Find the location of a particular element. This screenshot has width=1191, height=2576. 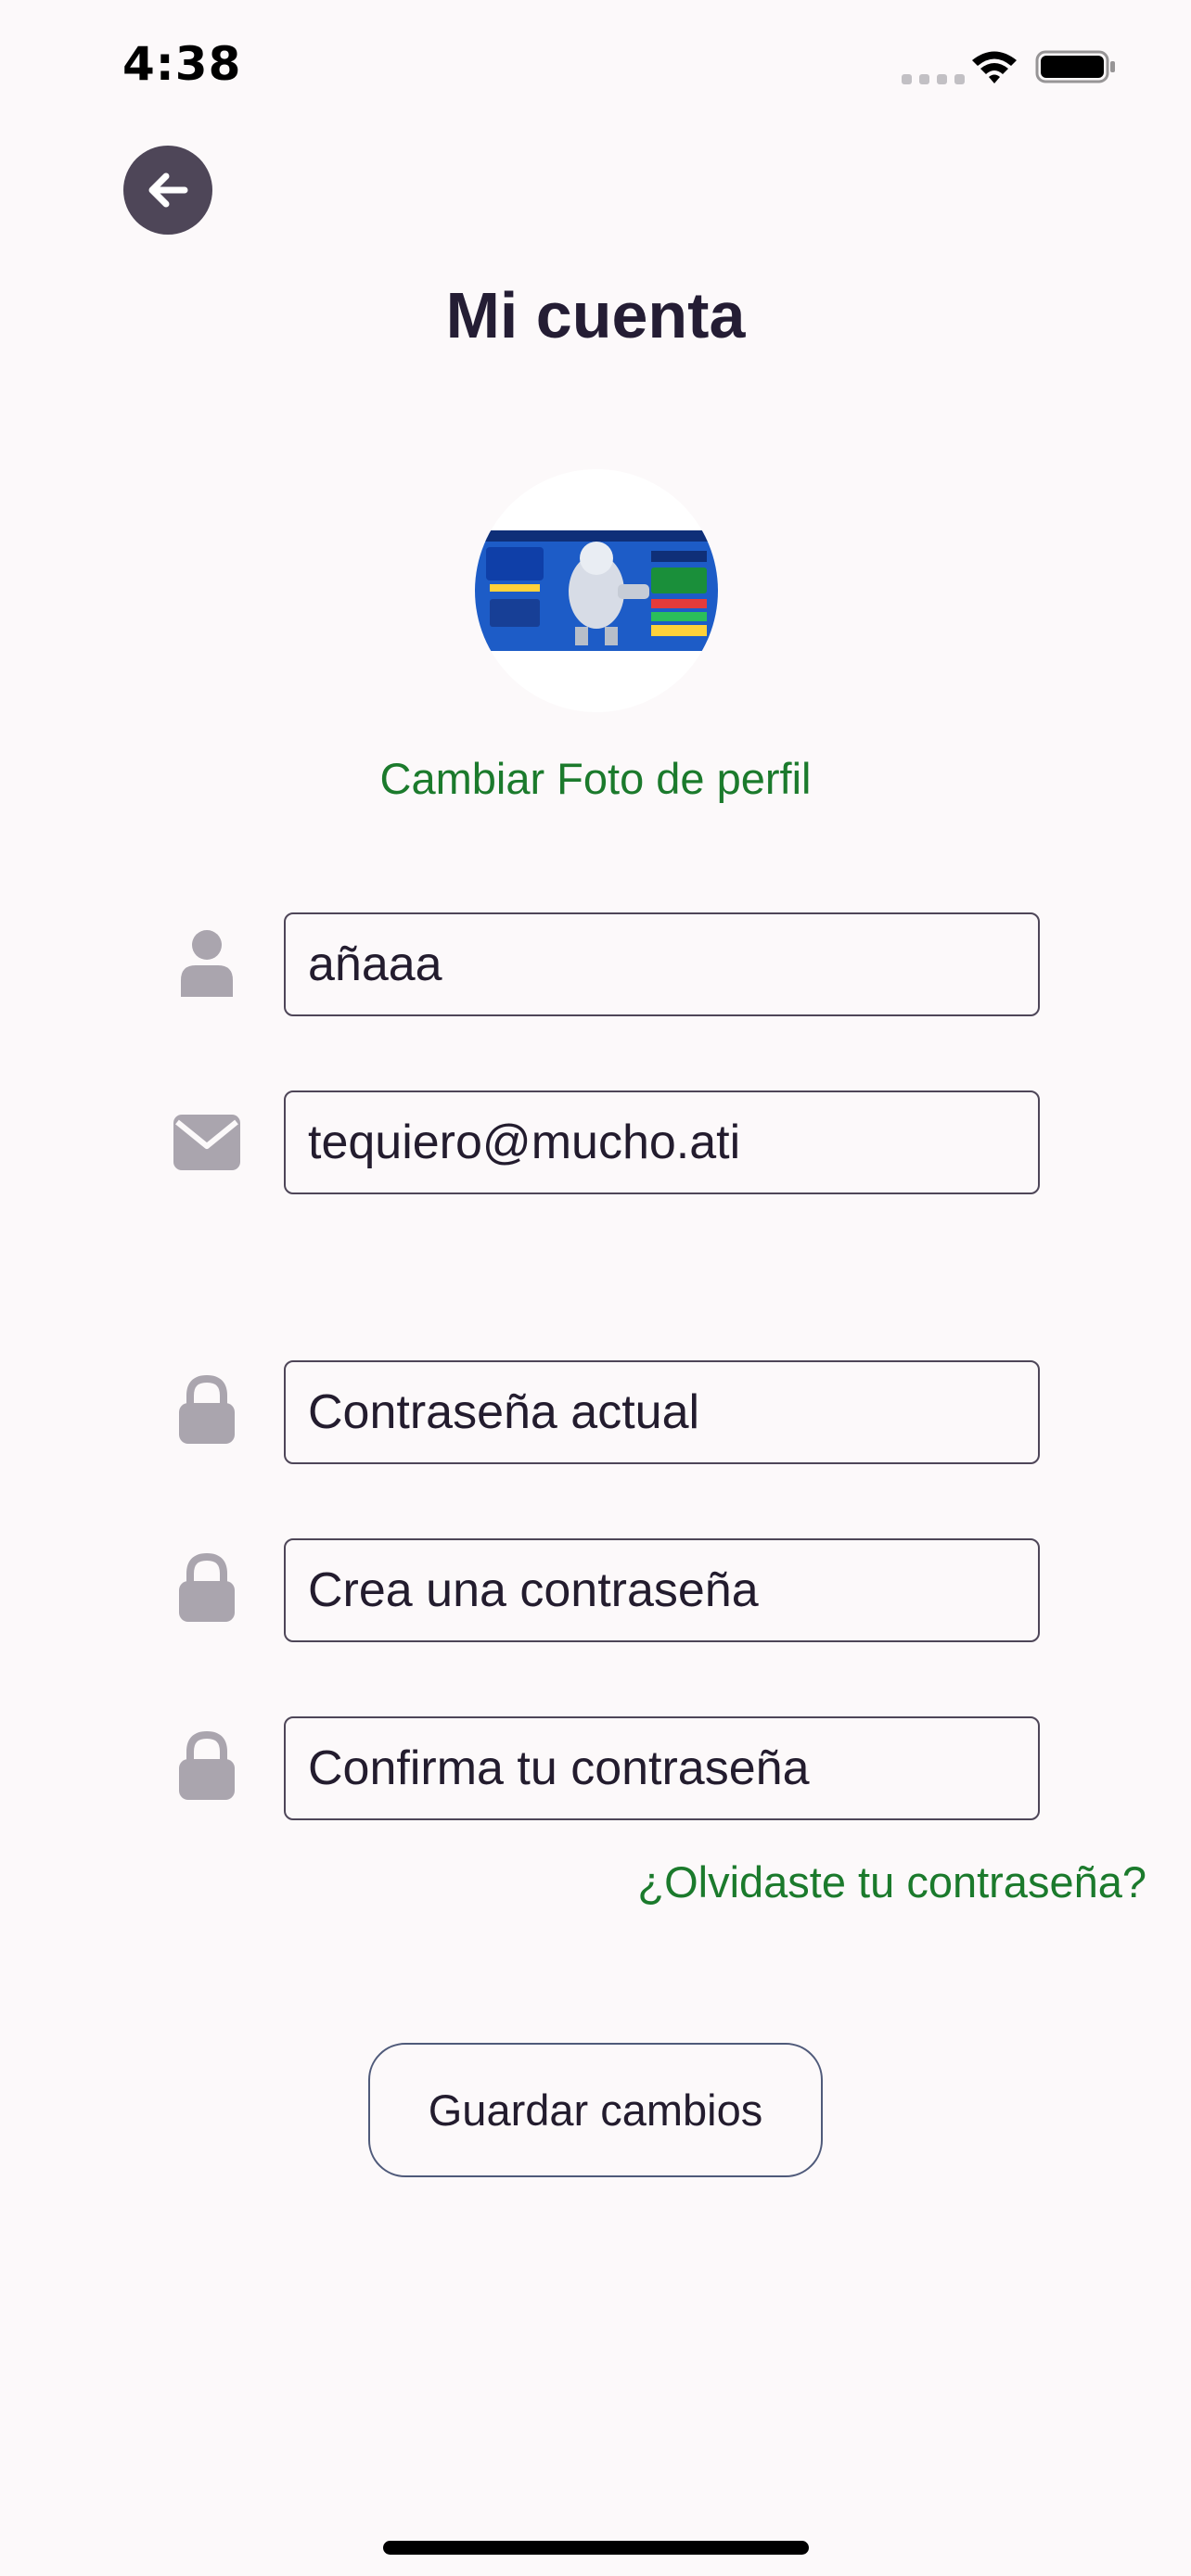

confirm-password-field is located at coordinates (662, 1768).